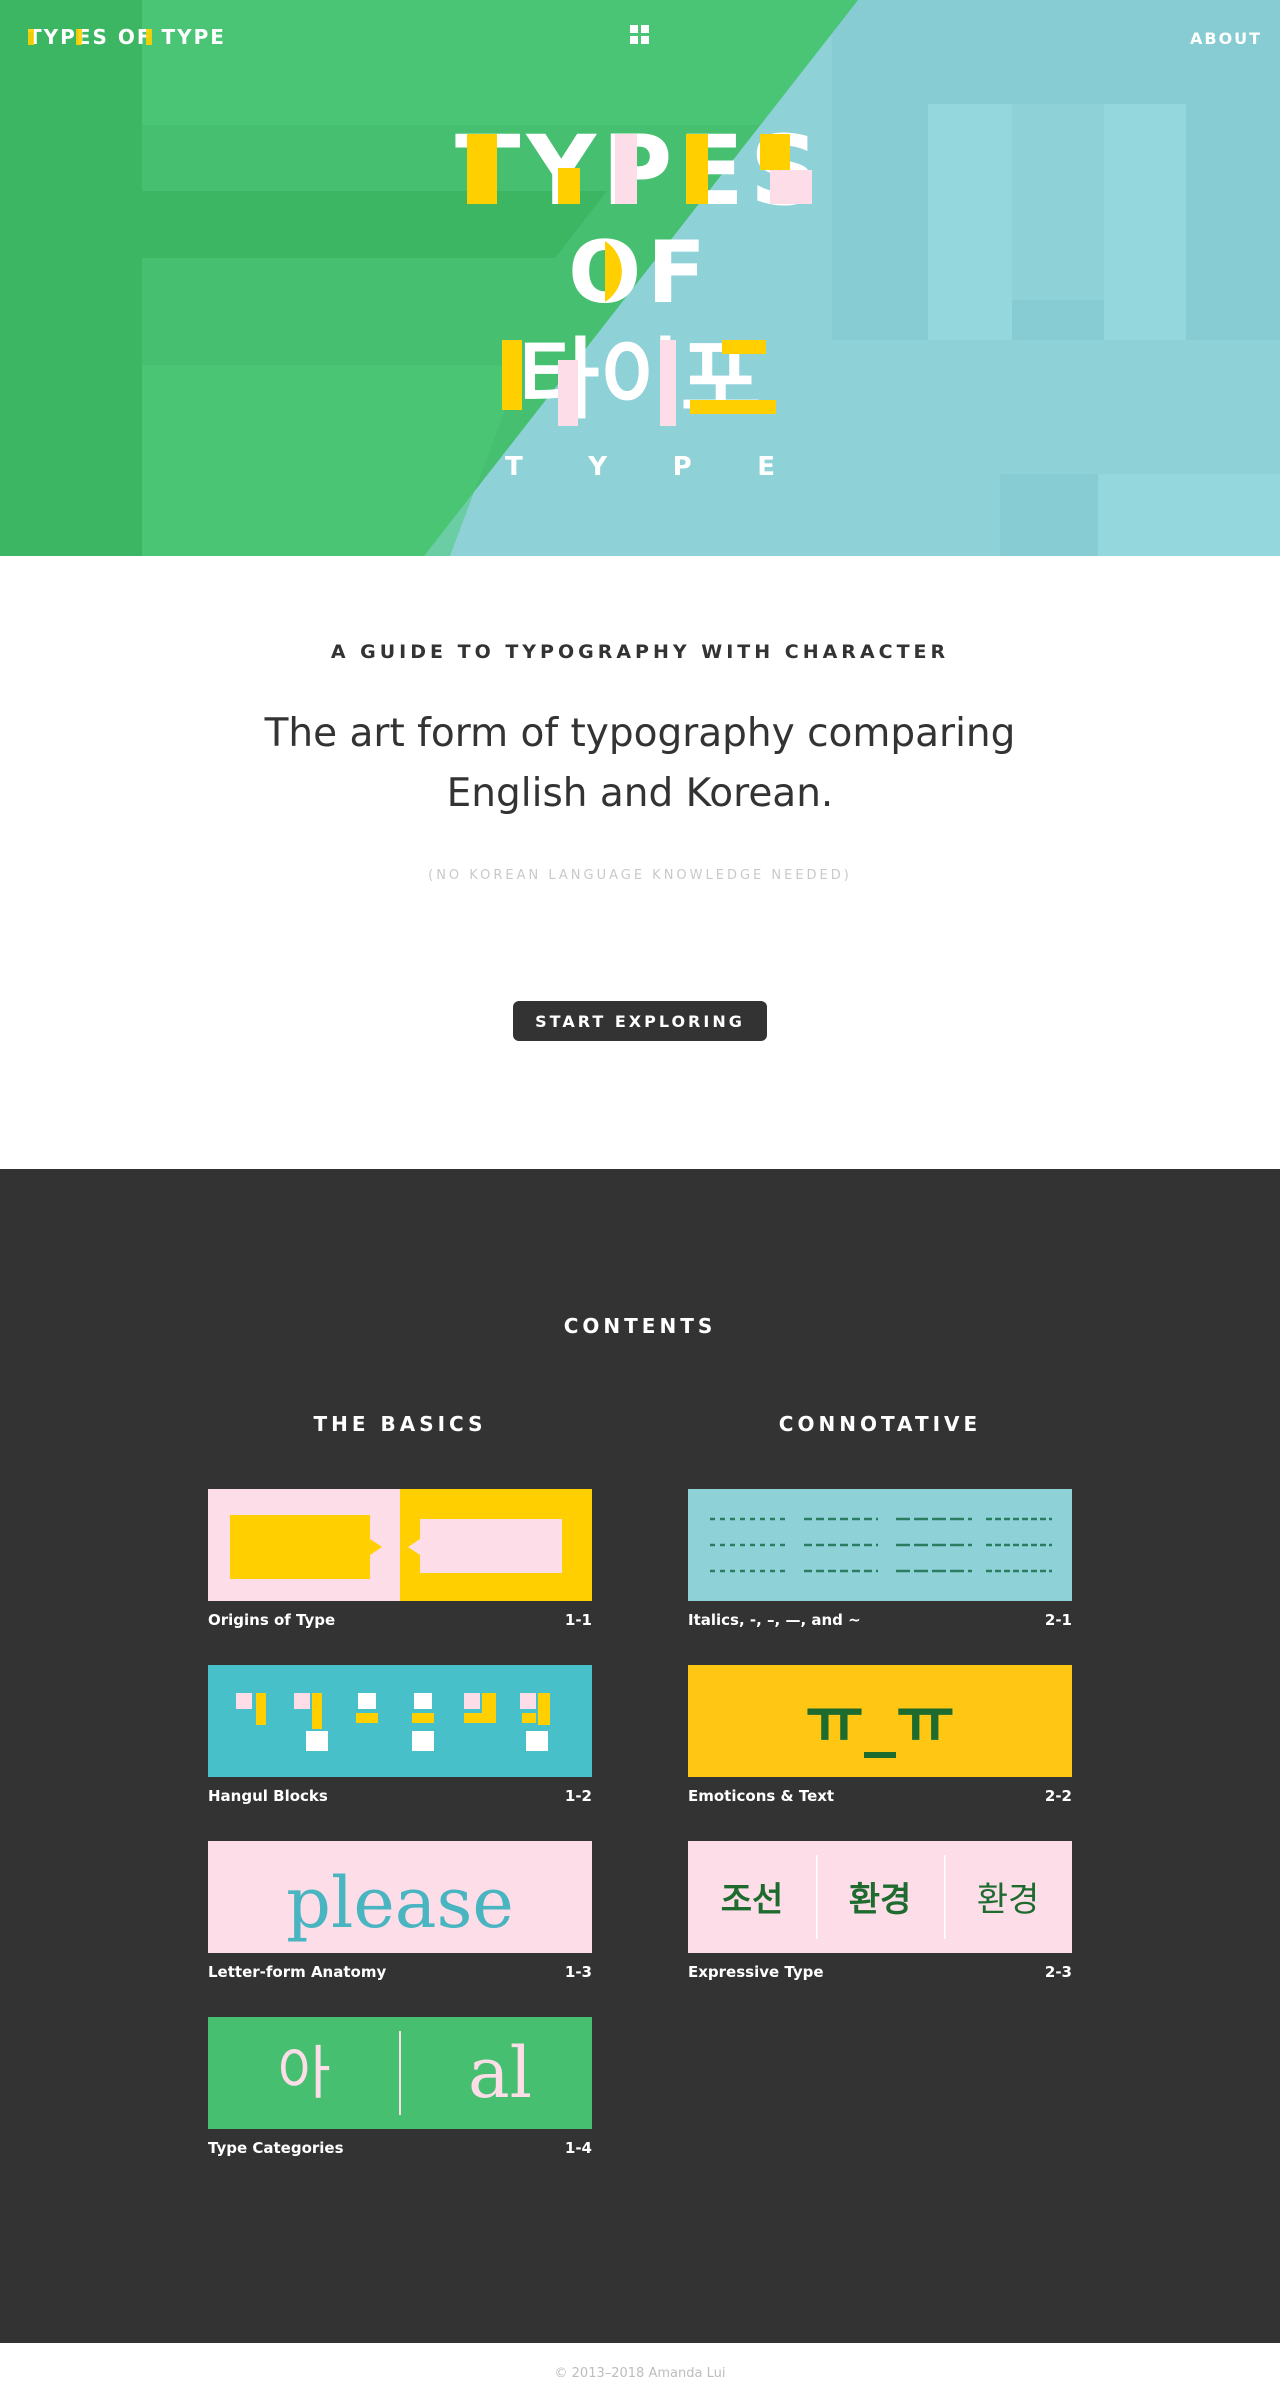 The height and width of the screenshot is (2405, 1280). Describe the element at coordinates (400, 1903) in the screenshot. I see `svg-text: please` at that location.